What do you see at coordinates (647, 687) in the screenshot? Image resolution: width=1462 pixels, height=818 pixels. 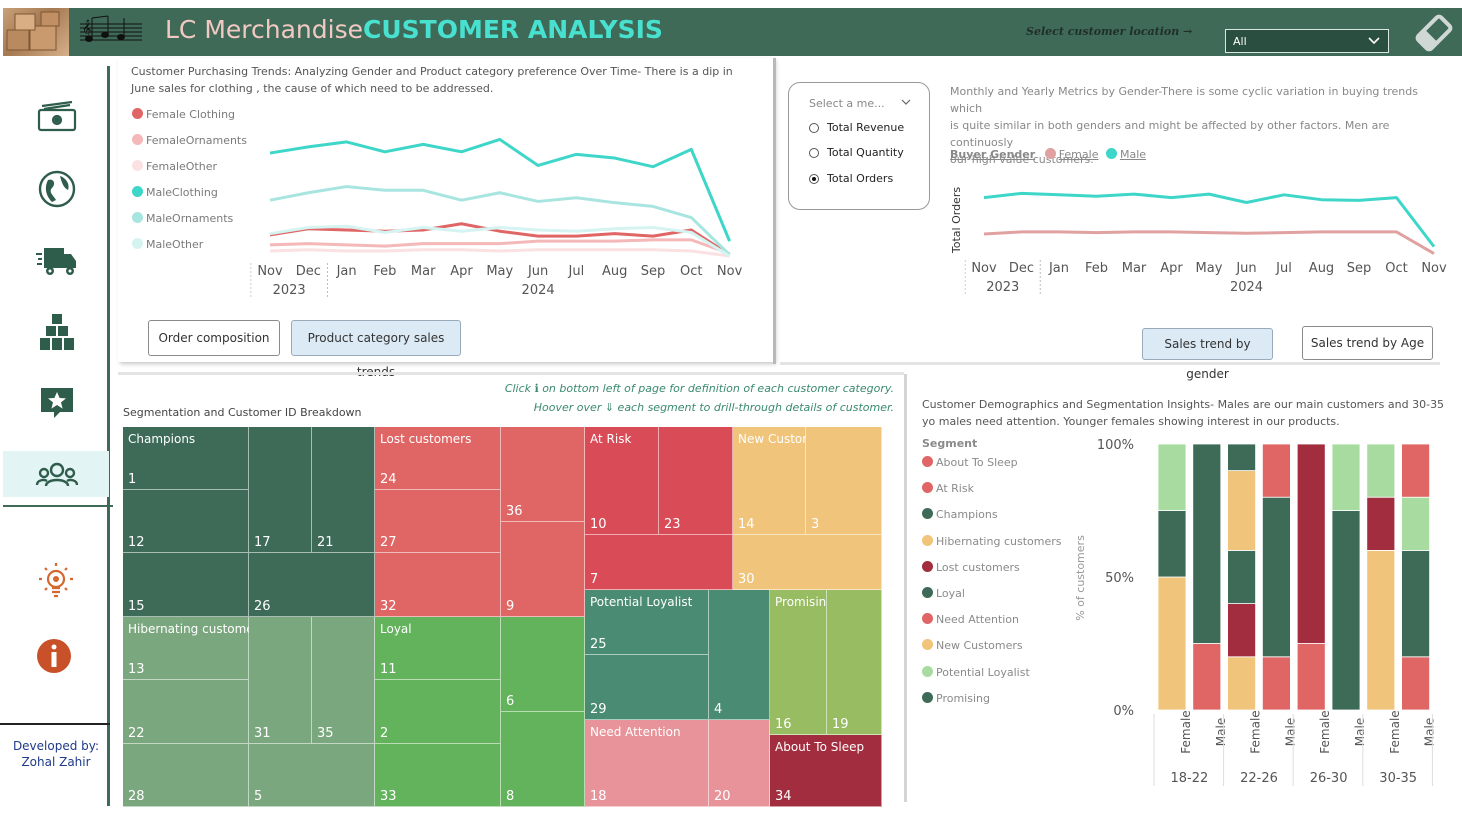 I see `treemap-cell: 29` at bounding box center [647, 687].